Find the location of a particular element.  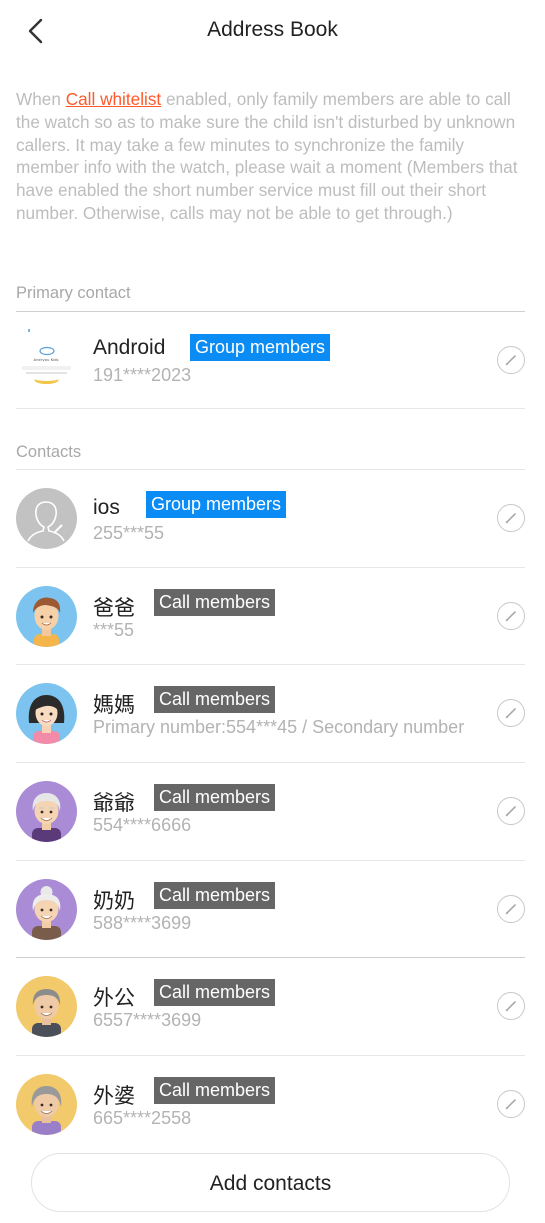

contact-phone: 665****2558 is located at coordinates (142, 1118).